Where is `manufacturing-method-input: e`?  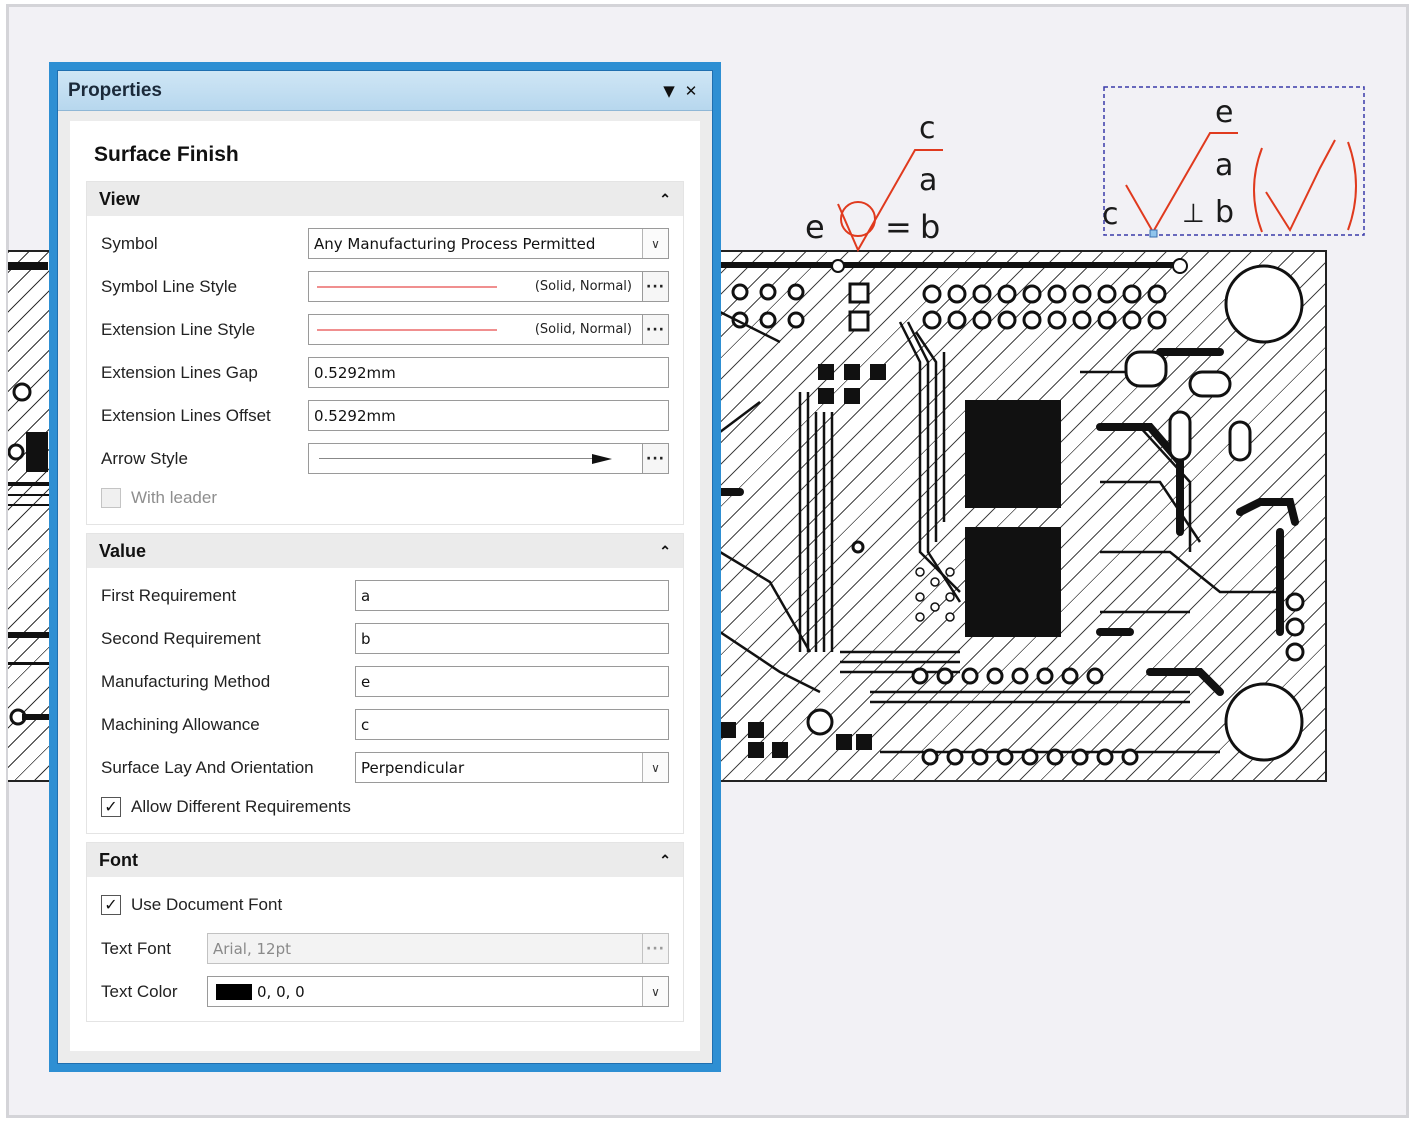 manufacturing-method-input: e is located at coordinates (512, 681).